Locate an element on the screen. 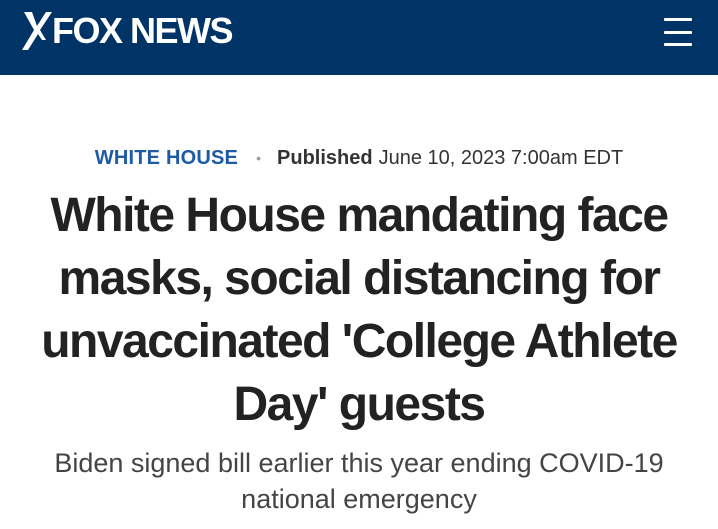  published-label: Published is located at coordinates (325, 157).